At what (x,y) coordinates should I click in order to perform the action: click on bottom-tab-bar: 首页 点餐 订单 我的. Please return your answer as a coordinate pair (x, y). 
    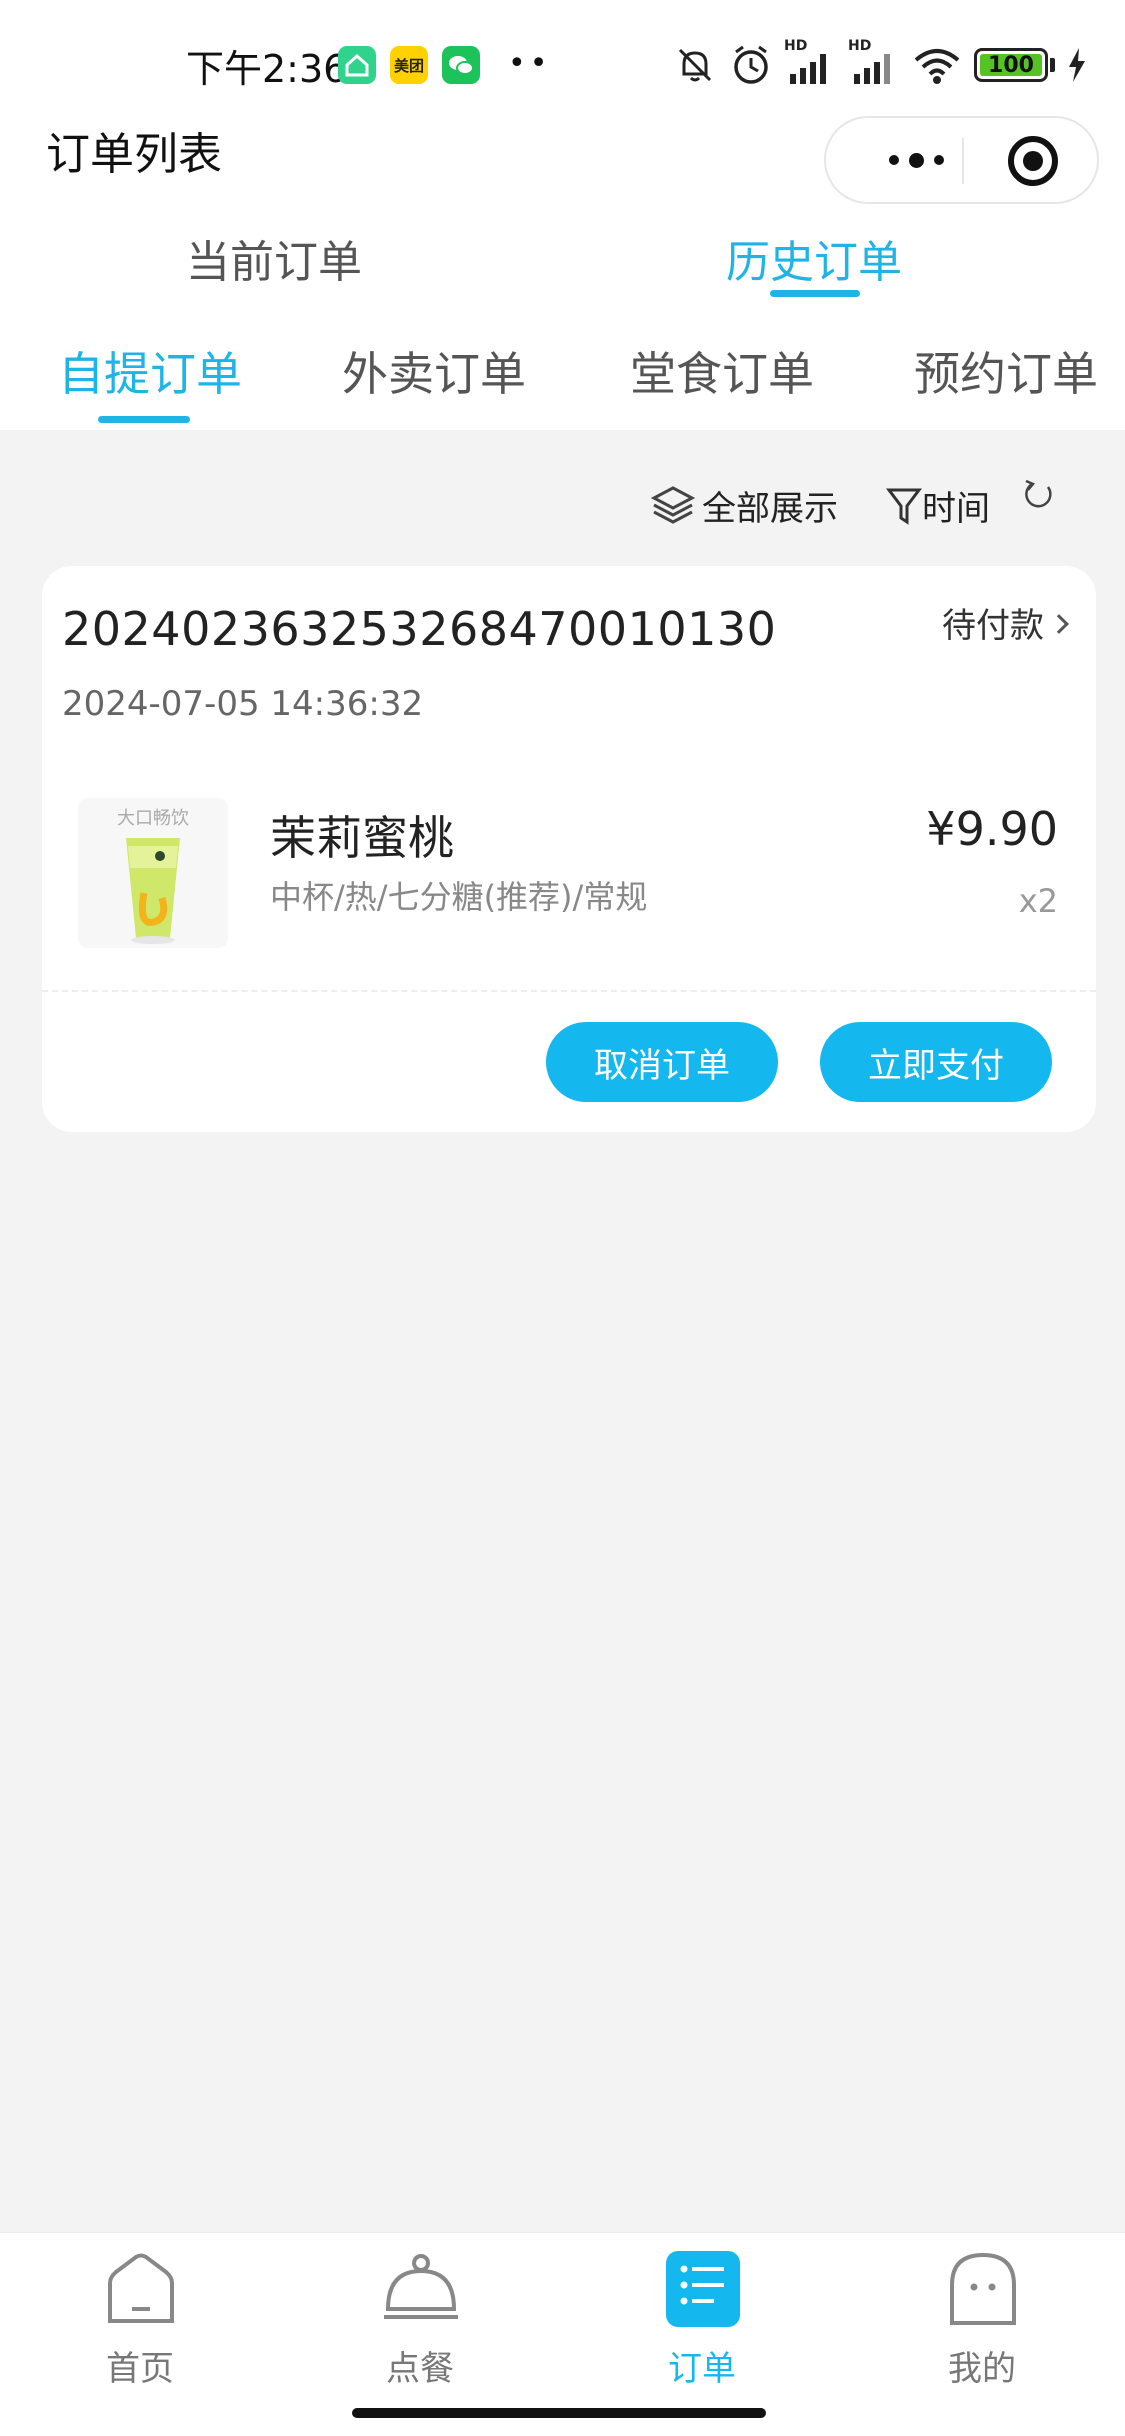
    Looking at the image, I should click on (562, 2334).